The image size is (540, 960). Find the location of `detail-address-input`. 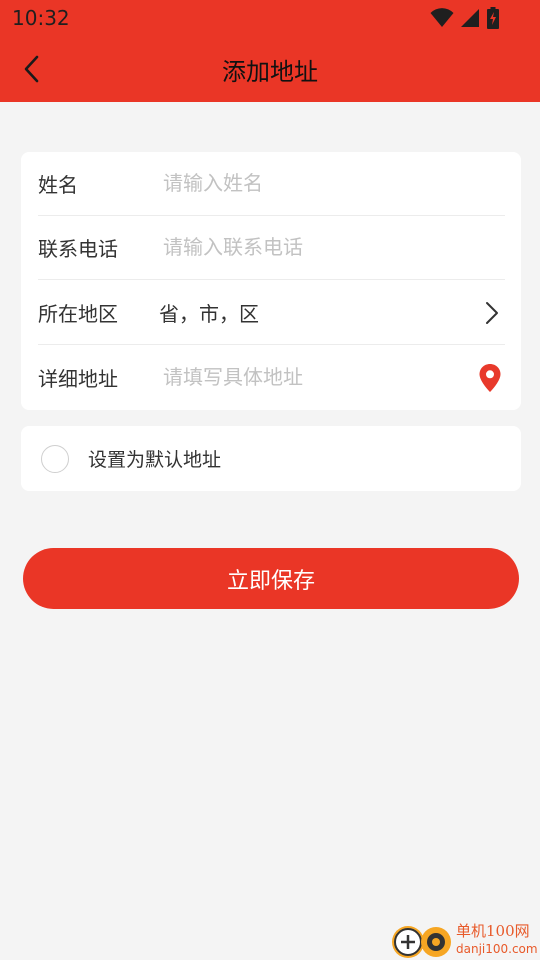

detail-address-input is located at coordinates (313, 377).